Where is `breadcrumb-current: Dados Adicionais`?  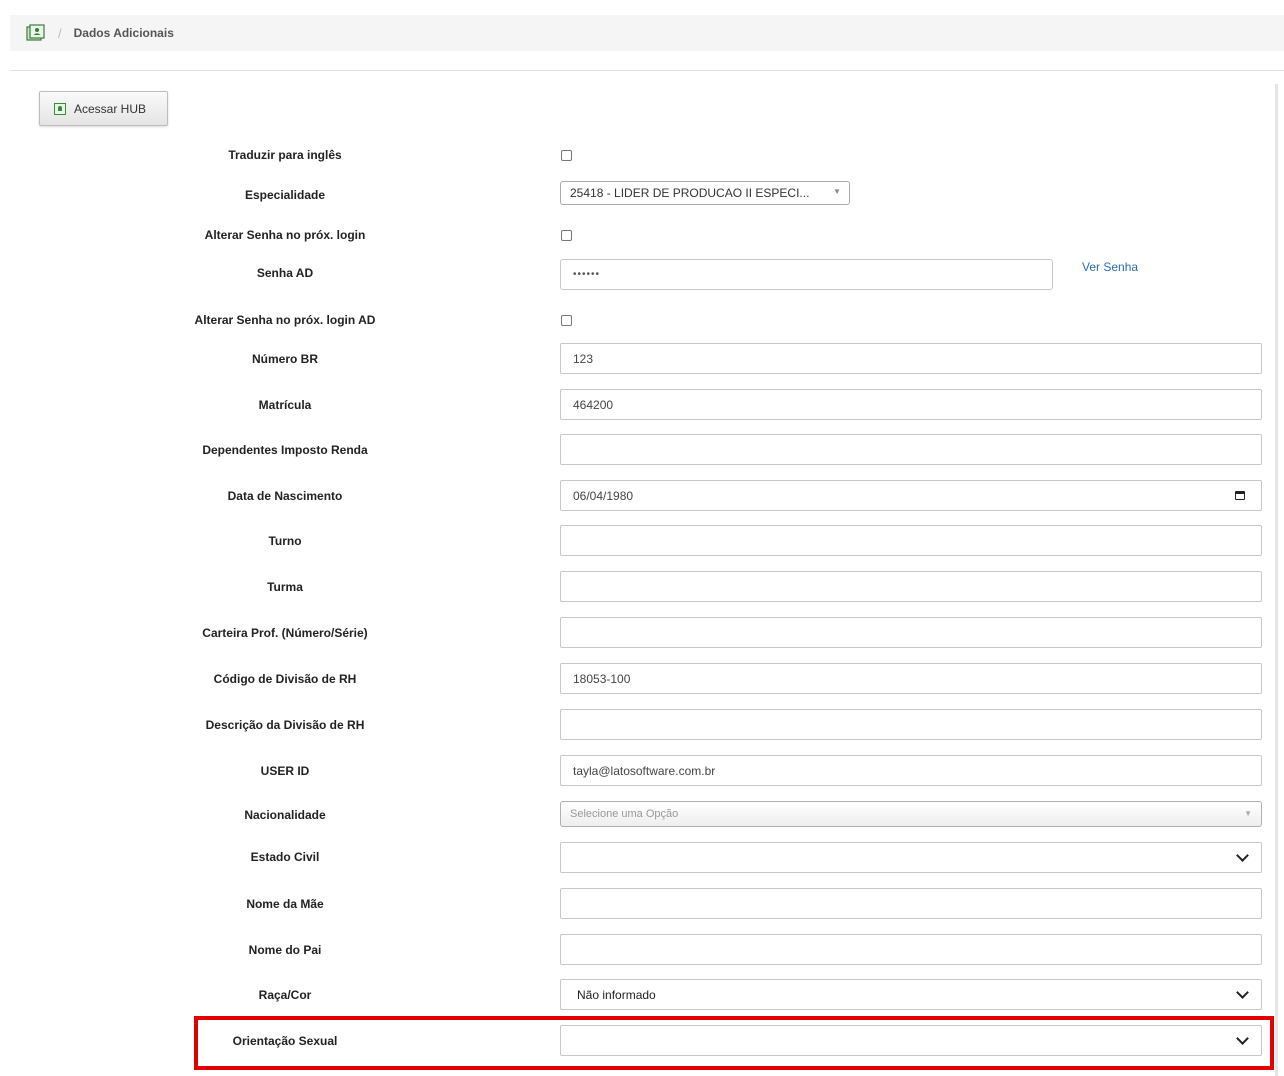 breadcrumb-current: Dados Adicionais is located at coordinates (123, 33).